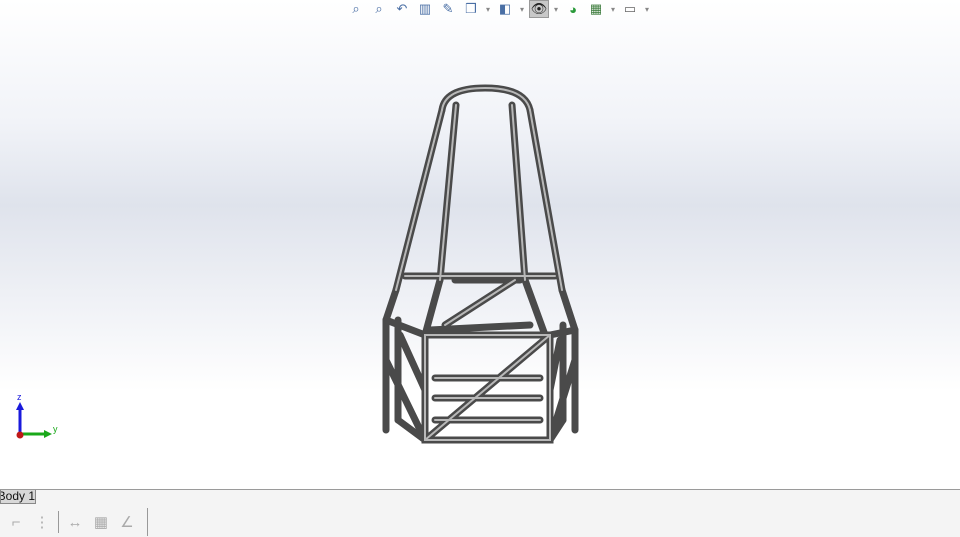 Image resolution: width=960 pixels, height=537 pixels. Describe the element at coordinates (471, 9) in the screenshot. I see `view-orientation-icon: ❒` at that location.